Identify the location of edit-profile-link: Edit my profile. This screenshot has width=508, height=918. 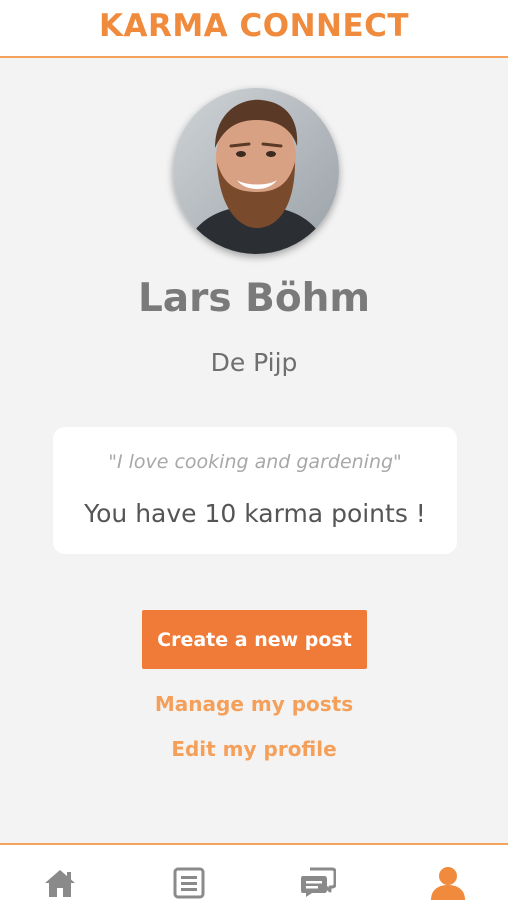
(254, 749).